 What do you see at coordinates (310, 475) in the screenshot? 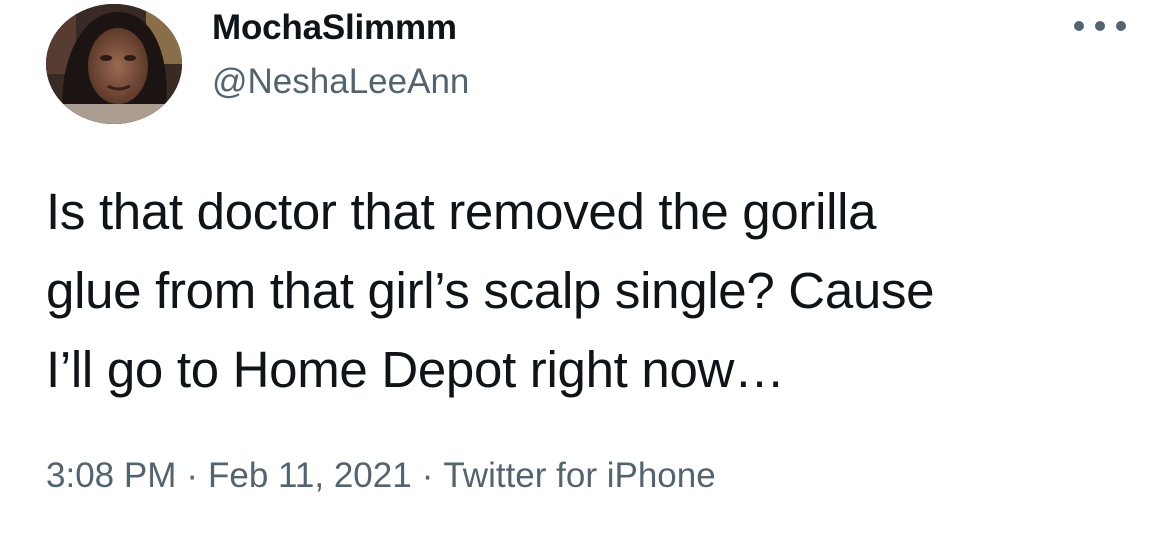
I see `tweet-date: Feb 11, 2021` at bounding box center [310, 475].